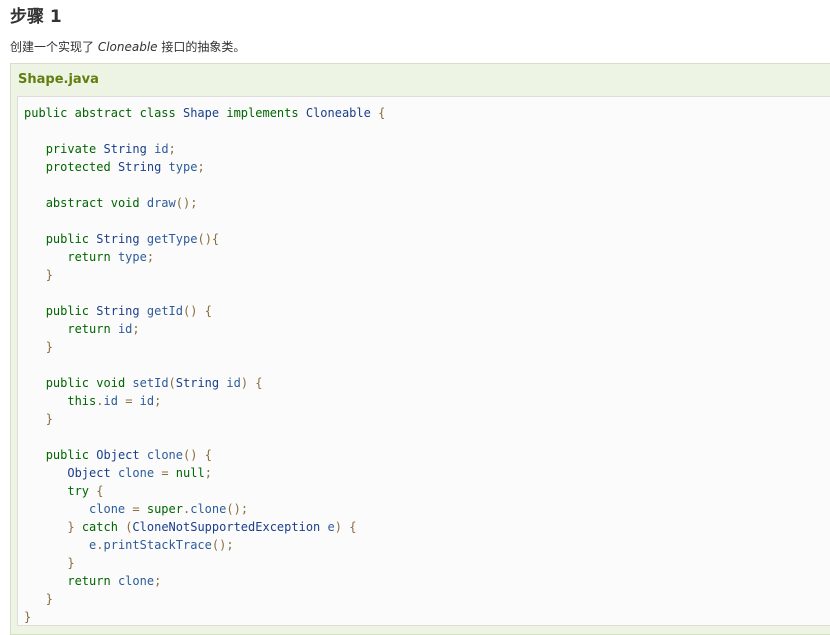  What do you see at coordinates (154, 383) in the screenshot?
I see `code-line: public void setId(String id) {` at bounding box center [154, 383].